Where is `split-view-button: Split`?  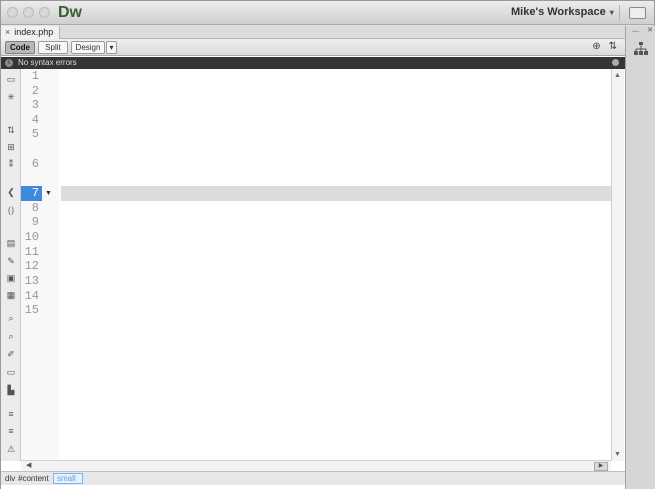 split-view-button: Split is located at coordinates (53, 47).